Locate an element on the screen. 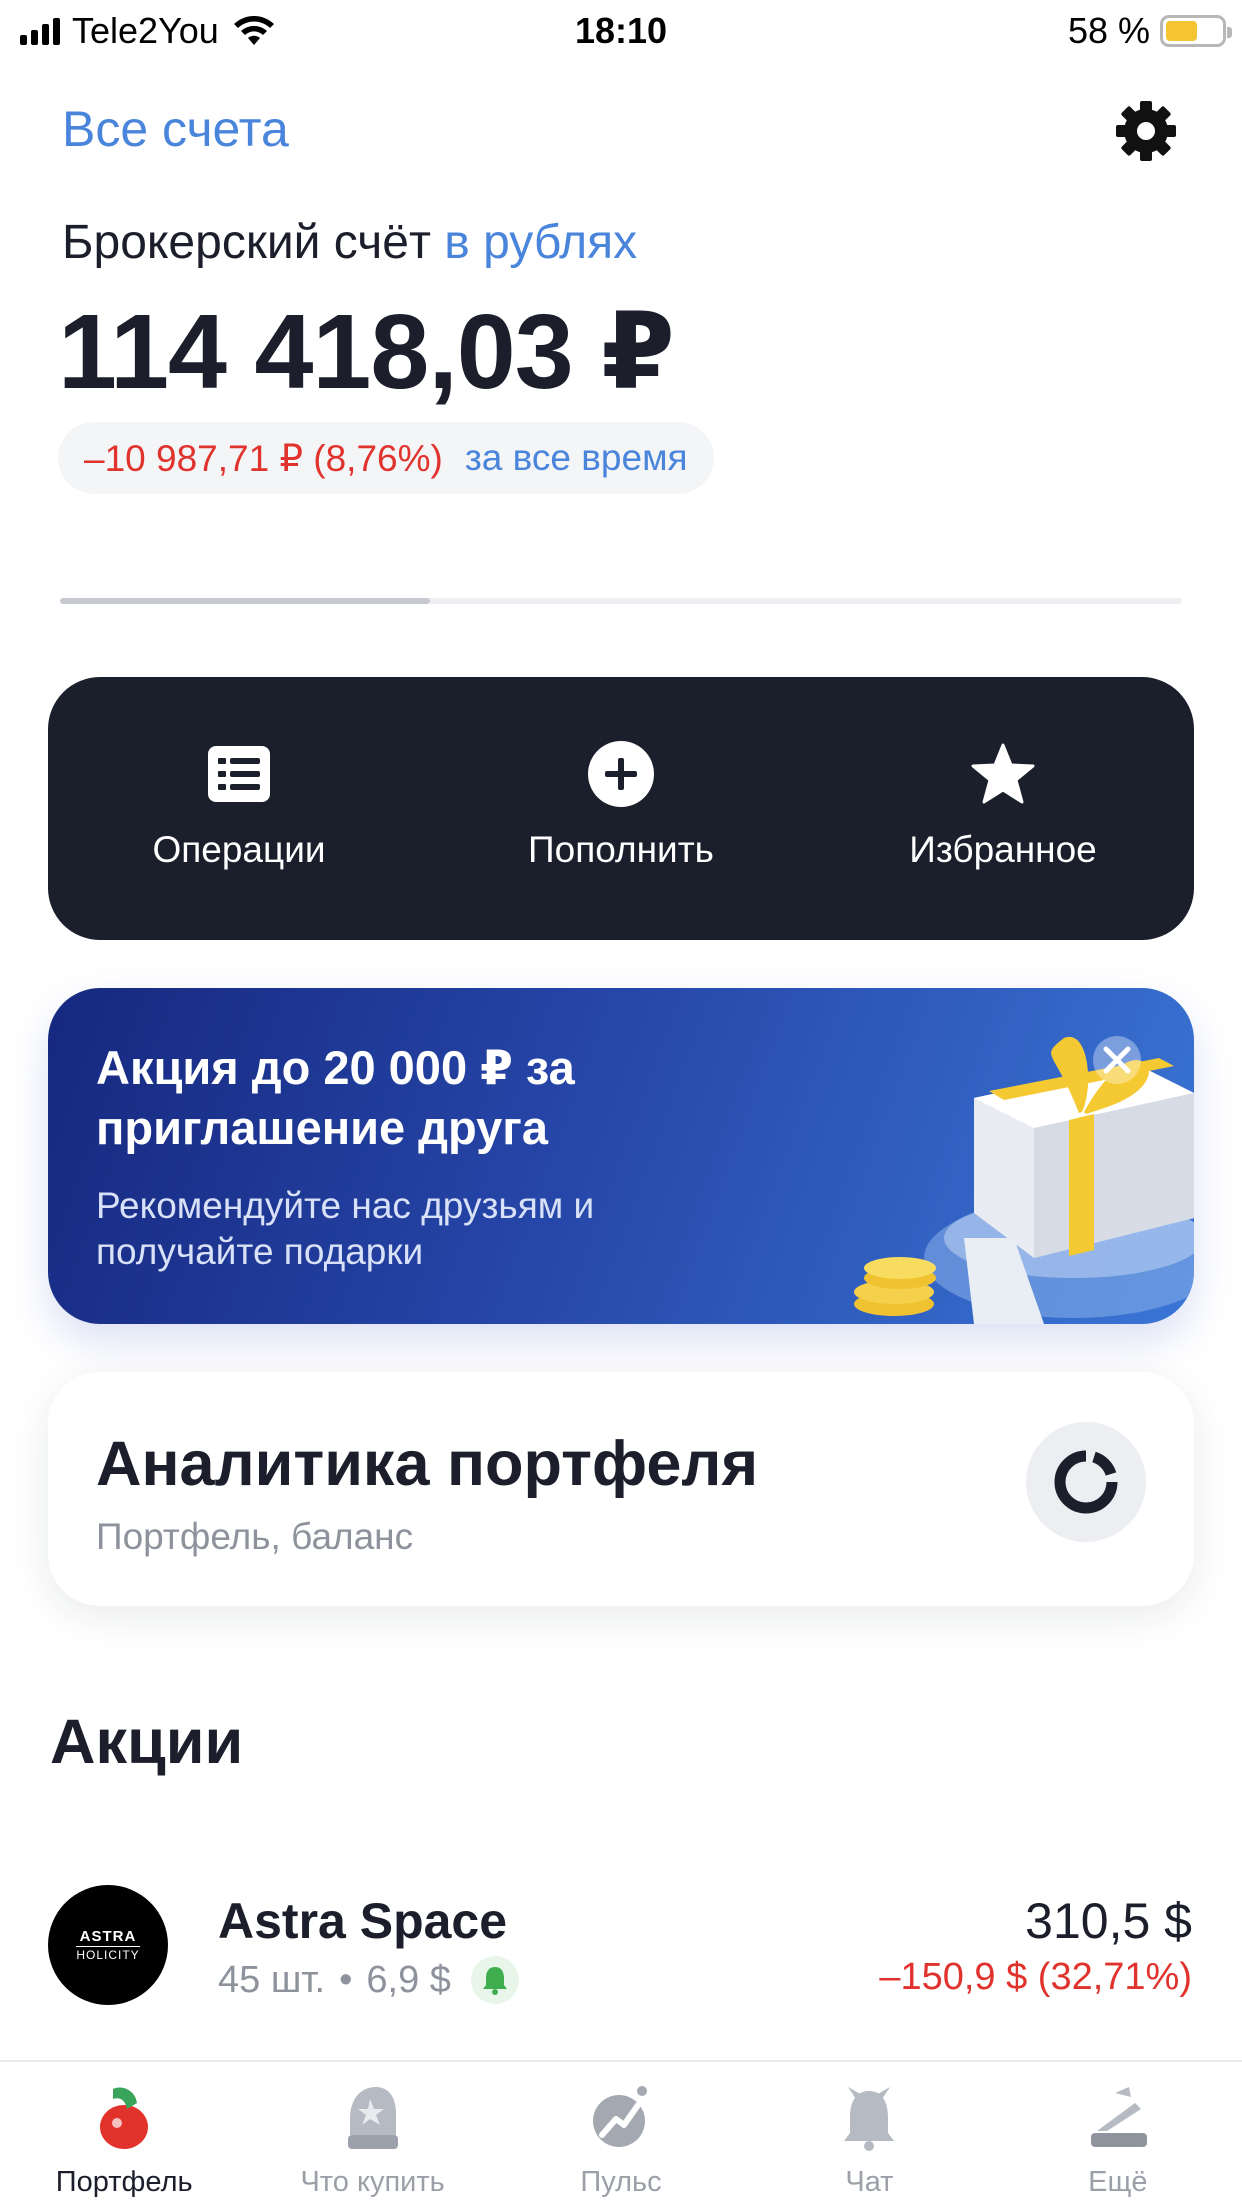 The height and width of the screenshot is (2208, 1242). close-icon is located at coordinates (1117, 1060).